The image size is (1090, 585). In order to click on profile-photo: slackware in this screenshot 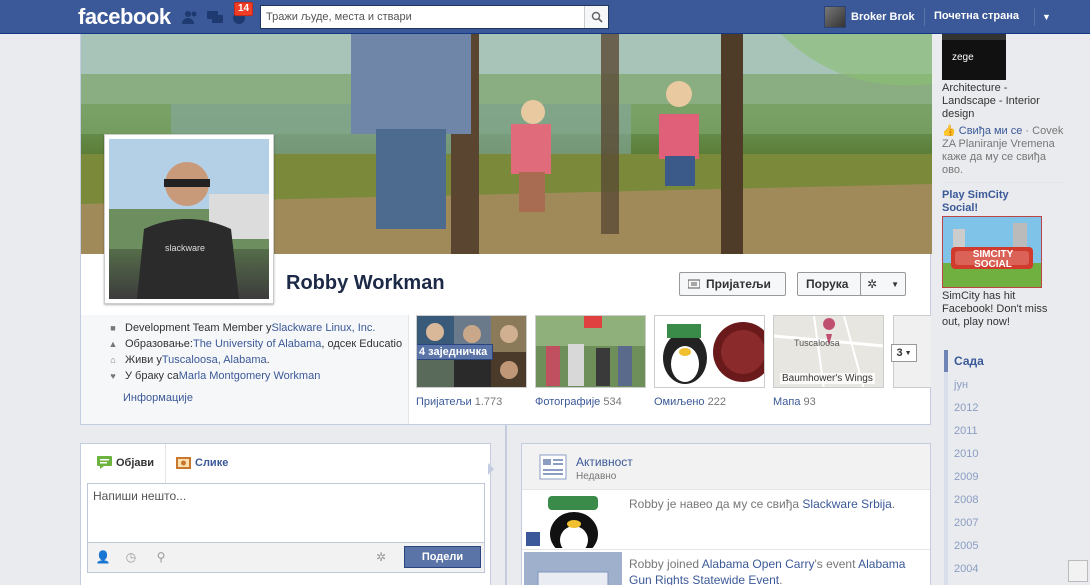, I will do `click(189, 219)`.